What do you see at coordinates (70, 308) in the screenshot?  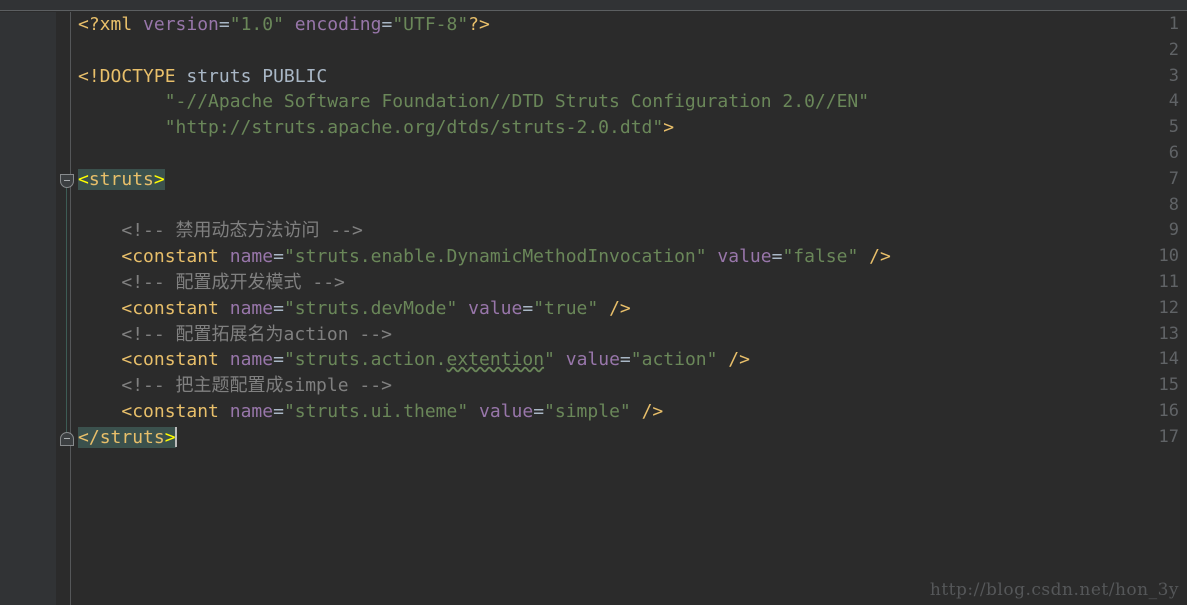 I see `gutter-separator` at bounding box center [70, 308].